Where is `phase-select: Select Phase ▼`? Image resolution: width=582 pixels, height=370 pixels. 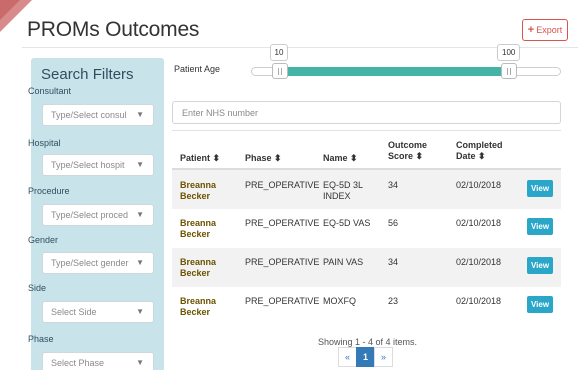
phase-select: Select Phase ▼ is located at coordinates (98, 361).